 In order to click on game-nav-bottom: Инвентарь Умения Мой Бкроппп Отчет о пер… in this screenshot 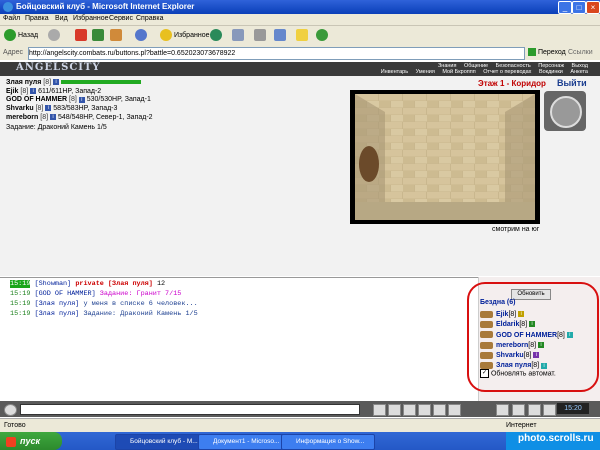, I will do `click(481, 72)`.